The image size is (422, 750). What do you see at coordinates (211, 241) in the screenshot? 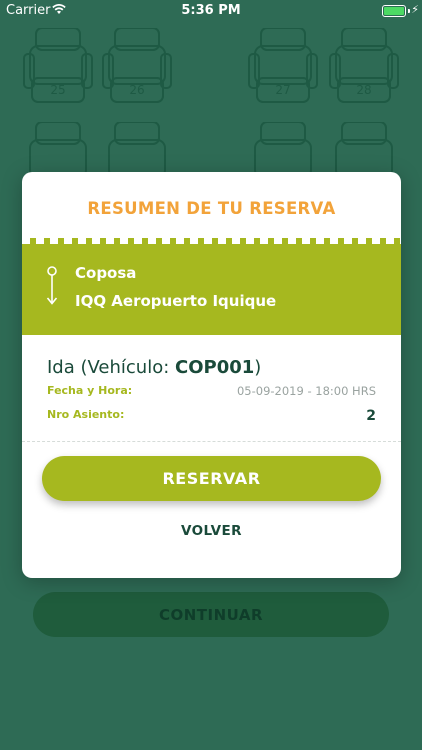
I see `ticket-perforation` at bounding box center [211, 241].